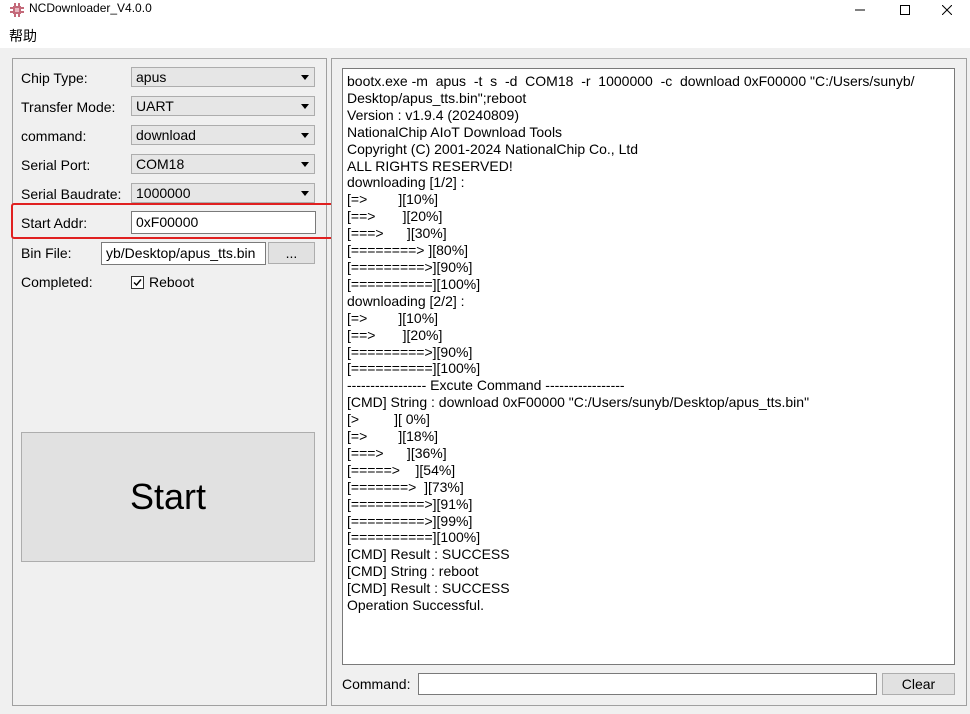 Image resolution: width=970 pixels, height=714 pixels. I want to click on chip-type-value: apus, so click(151, 77).